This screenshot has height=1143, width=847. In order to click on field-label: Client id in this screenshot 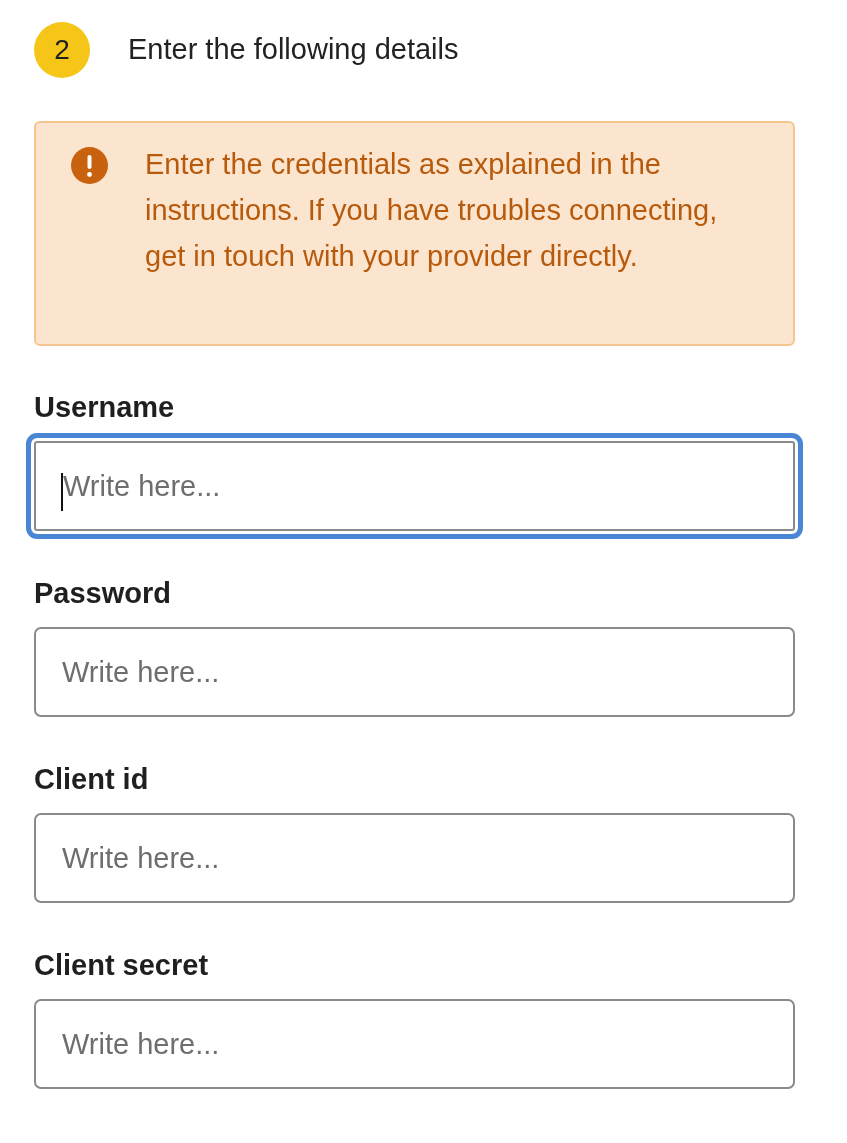, I will do `click(92, 779)`.